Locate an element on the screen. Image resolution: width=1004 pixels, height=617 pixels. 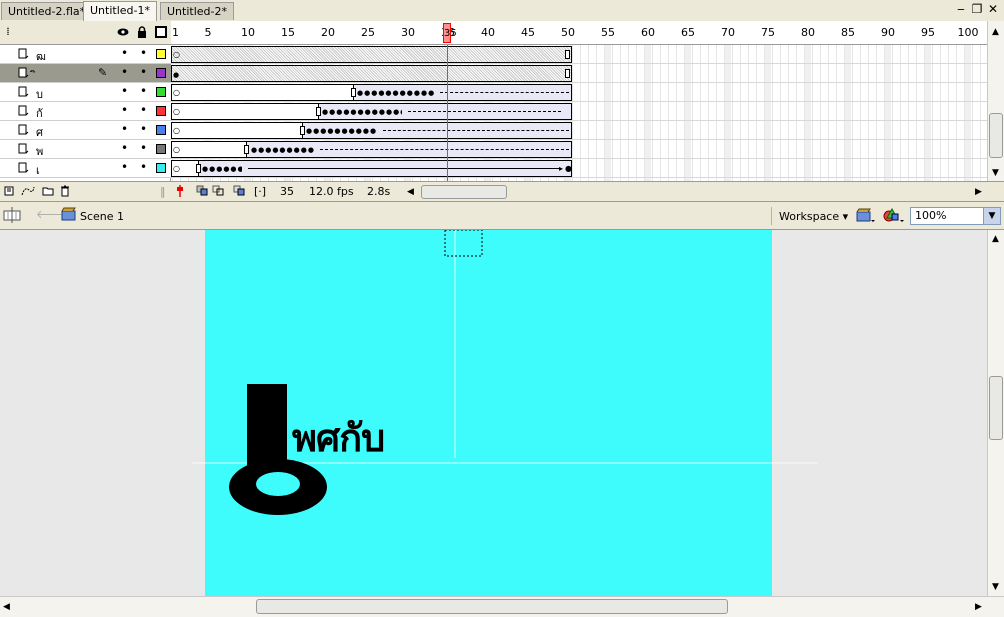
layer-row: ศ • • is located at coordinates (85, 130).